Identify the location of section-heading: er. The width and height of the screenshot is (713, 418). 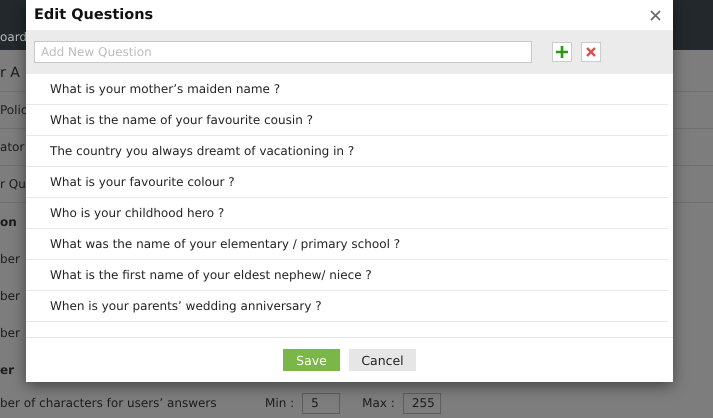
(7, 369).